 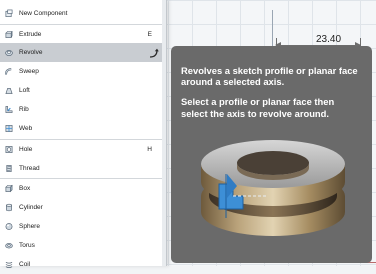 What do you see at coordinates (83, 109) in the screenshot?
I see `menu-item-rib: Rib` at bounding box center [83, 109].